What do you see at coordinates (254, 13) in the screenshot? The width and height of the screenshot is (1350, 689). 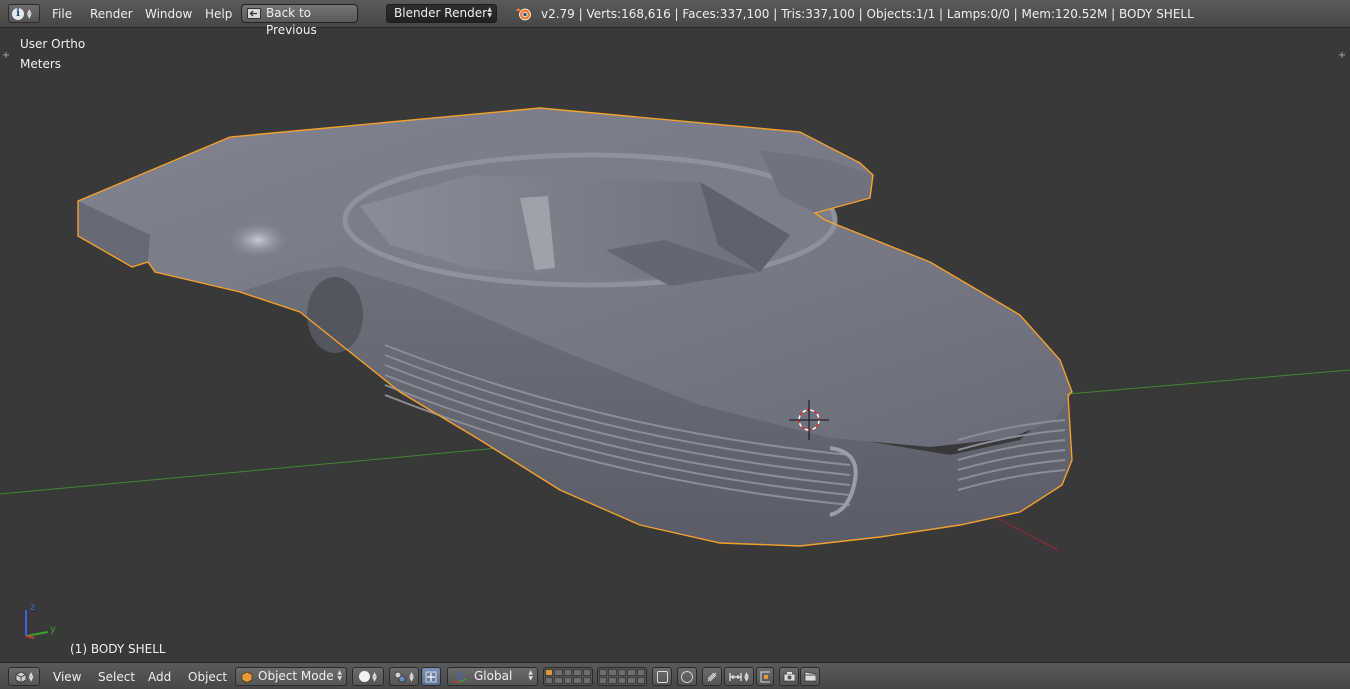 I see `back-icon` at bounding box center [254, 13].